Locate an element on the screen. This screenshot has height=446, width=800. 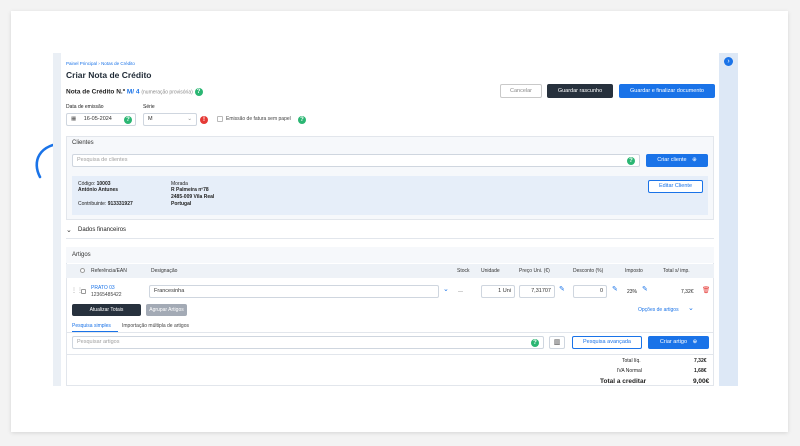
create-article-button: Criar artigo ⊕ is located at coordinates (678, 342).